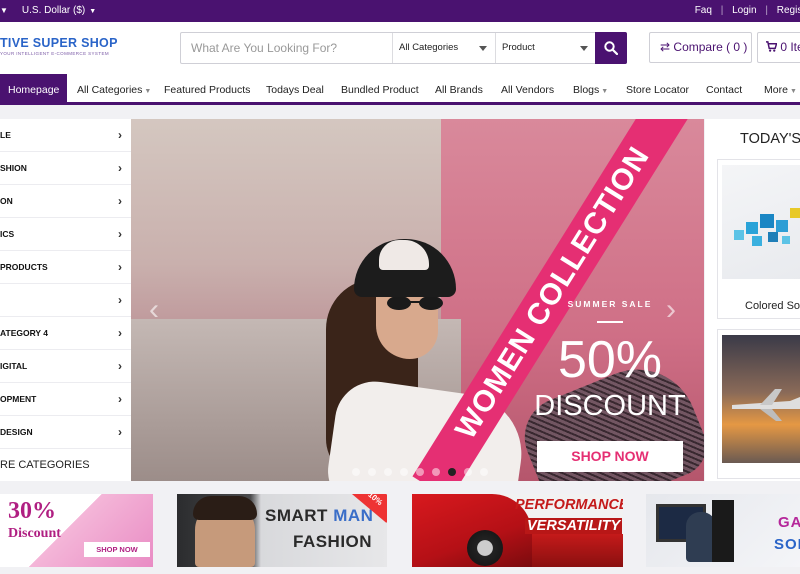  What do you see at coordinates (76, 530) in the screenshot?
I see `promo-banner-discount: 30% Discount SHOP NOW` at bounding box center [76, 530].